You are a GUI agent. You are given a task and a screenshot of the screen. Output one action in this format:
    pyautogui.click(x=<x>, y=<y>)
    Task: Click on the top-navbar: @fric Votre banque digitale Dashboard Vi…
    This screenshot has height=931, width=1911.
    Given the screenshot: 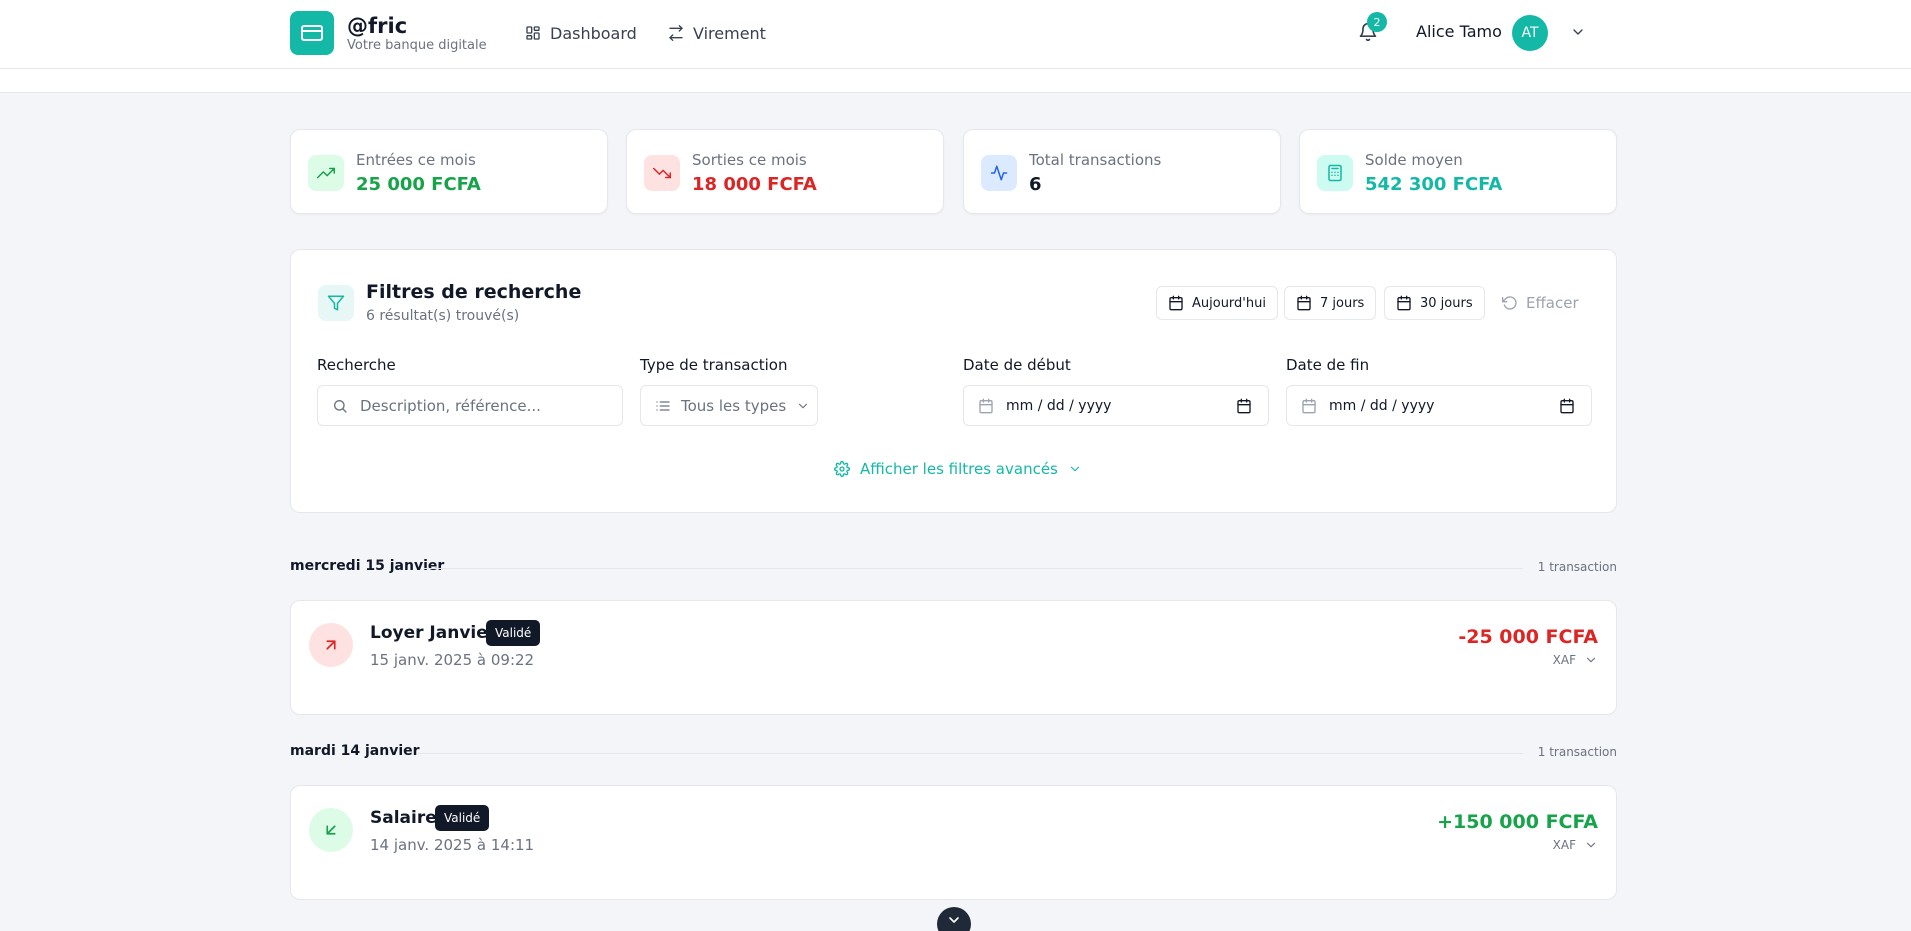 What is the action you would take?
    pyautogui.click(x=955, y=34)
    